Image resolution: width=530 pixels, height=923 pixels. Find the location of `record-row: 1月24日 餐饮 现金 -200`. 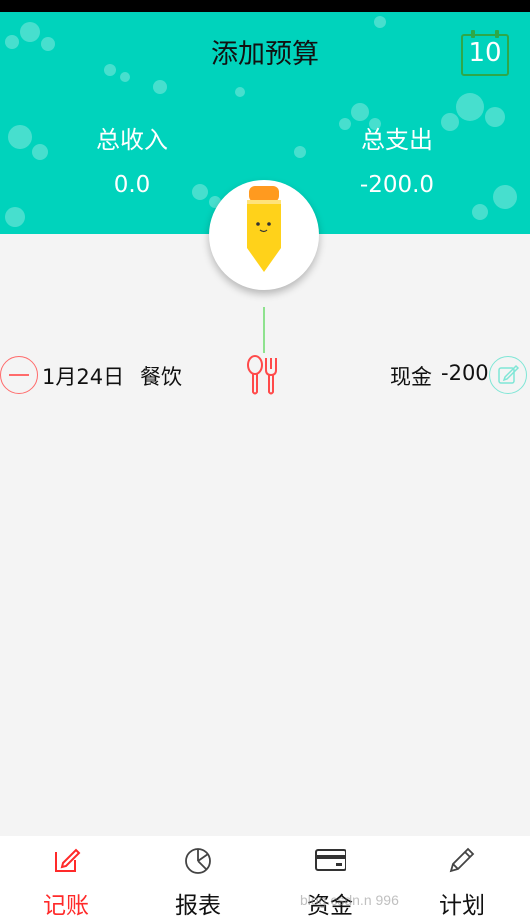

record-row: 1月24日 餐饮 现金 -200 is located at coordinates (265, 375).